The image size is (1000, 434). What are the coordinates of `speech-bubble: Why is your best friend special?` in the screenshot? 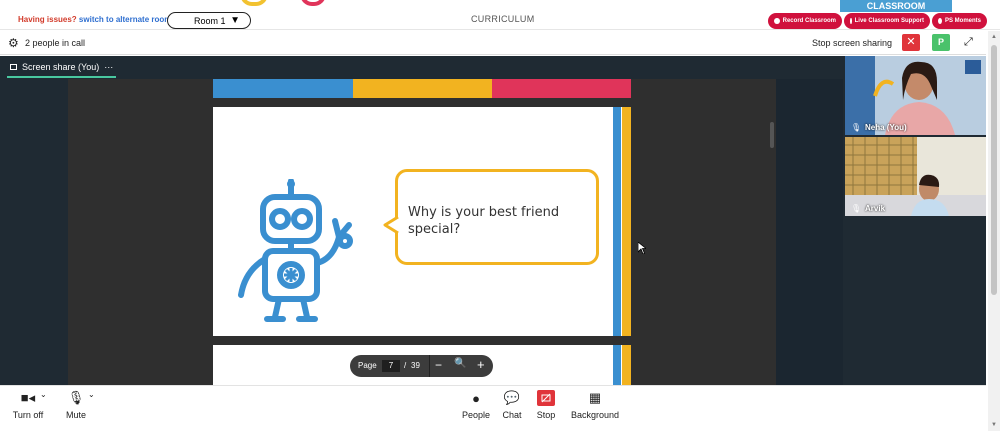 It's located at (497, 217).